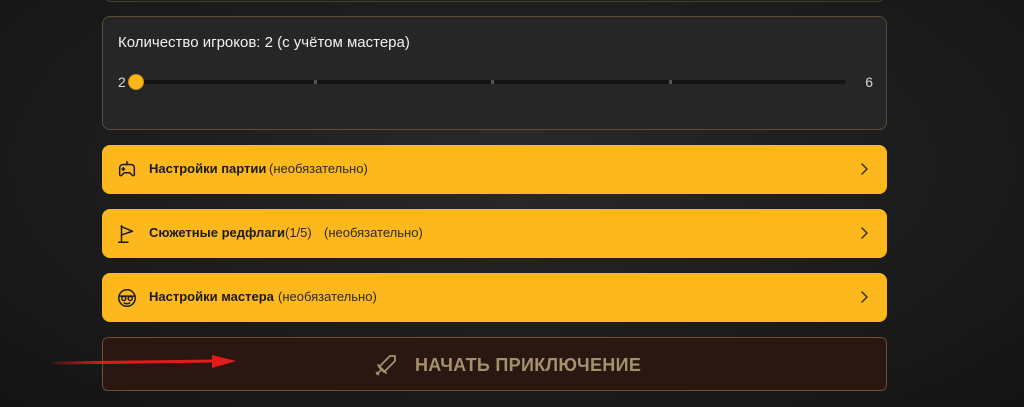 Image resolution: width=1024 pixels, height=407 pixels. Describe the element at coordinates (494, 1) in the screenshot. I see `previous-panel-edge` at that location.